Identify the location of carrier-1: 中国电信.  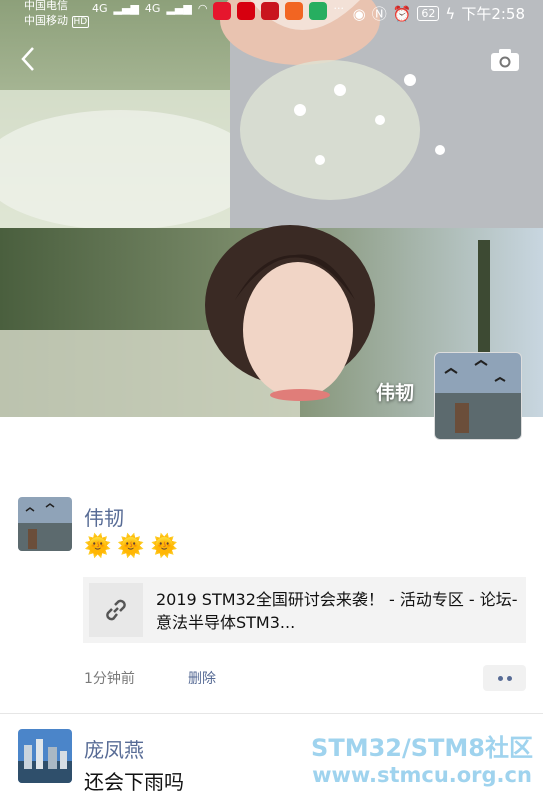
(46, 6).